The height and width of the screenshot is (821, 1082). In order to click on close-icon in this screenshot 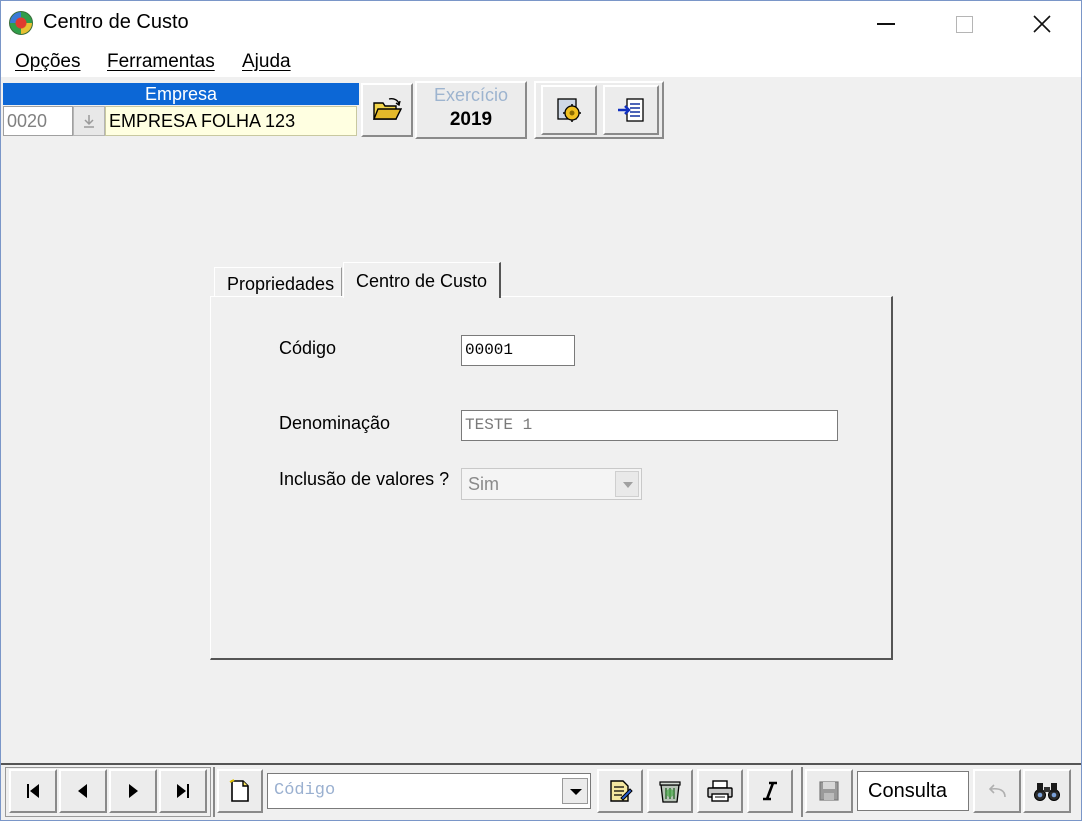, I will do `click(1042, 24)`.